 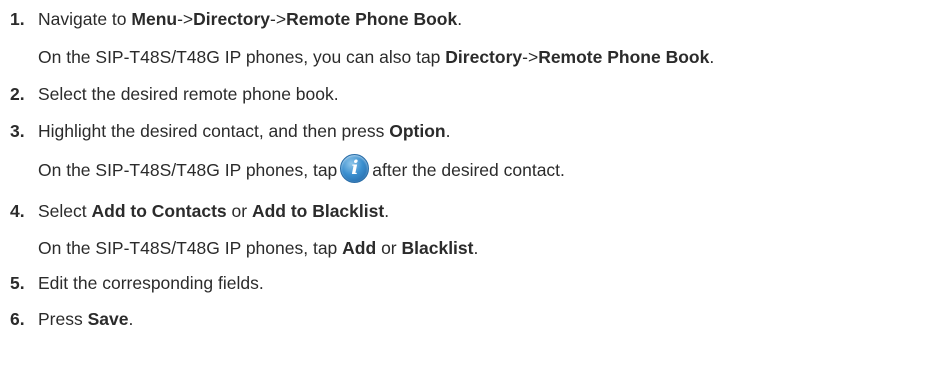 What do you see at coordinates (471, 283) in the screenshot?
I see `step-5: 5. Edit the corresponding fields.` at bounding box center [471, 283].